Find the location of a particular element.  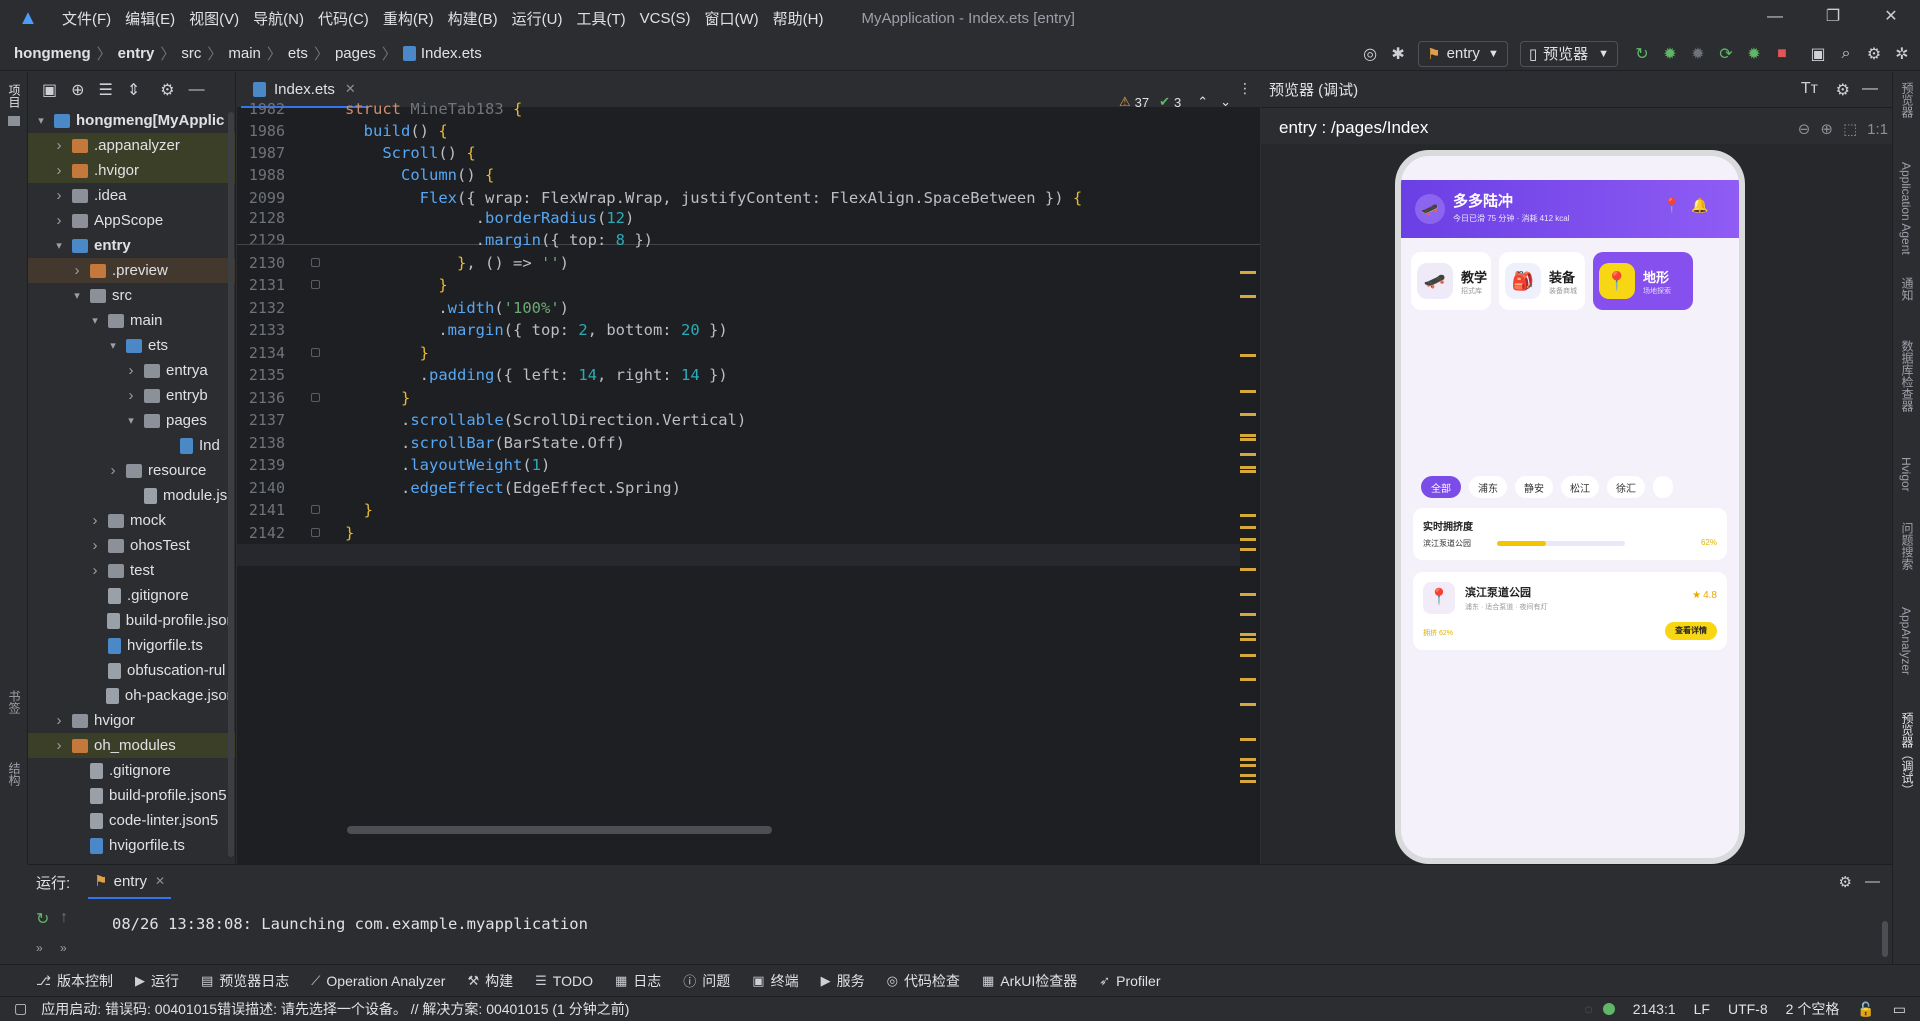

stop-icon: ■ is located at coordinates (1782, 54).